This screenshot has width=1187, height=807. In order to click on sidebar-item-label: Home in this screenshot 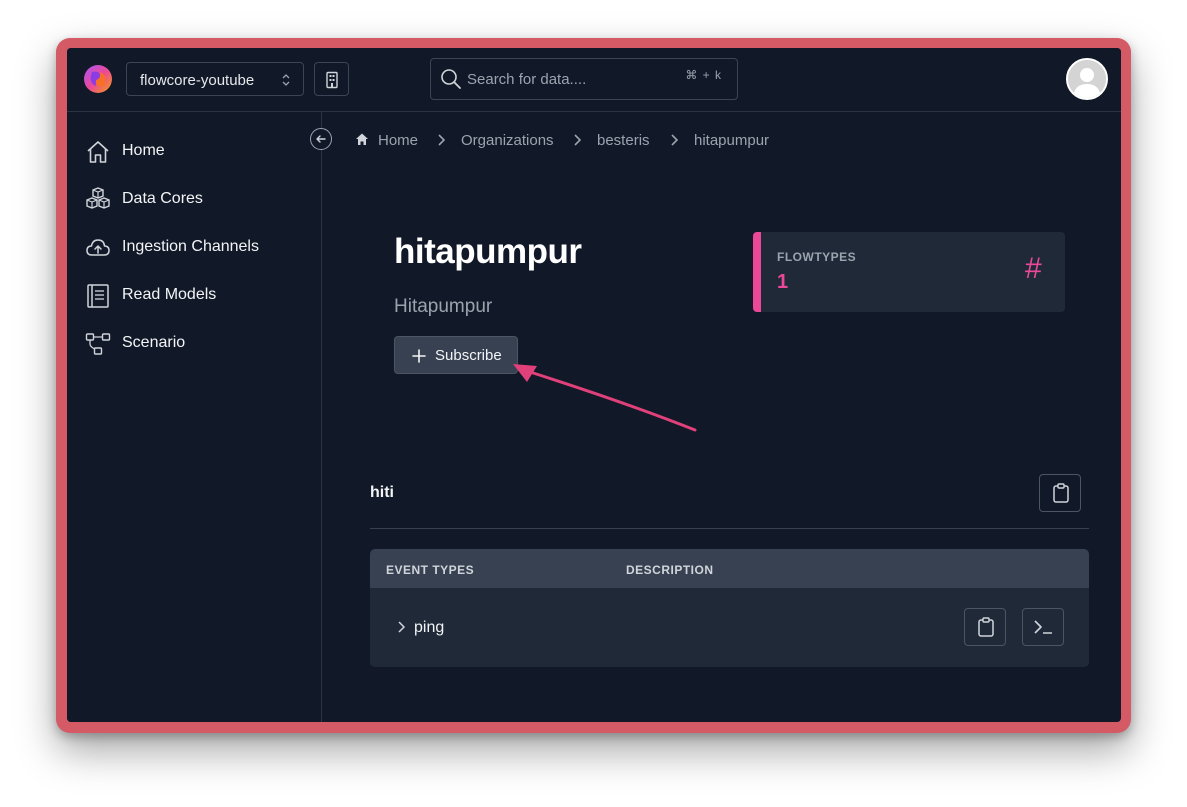, I will do `click(143, 150)`.